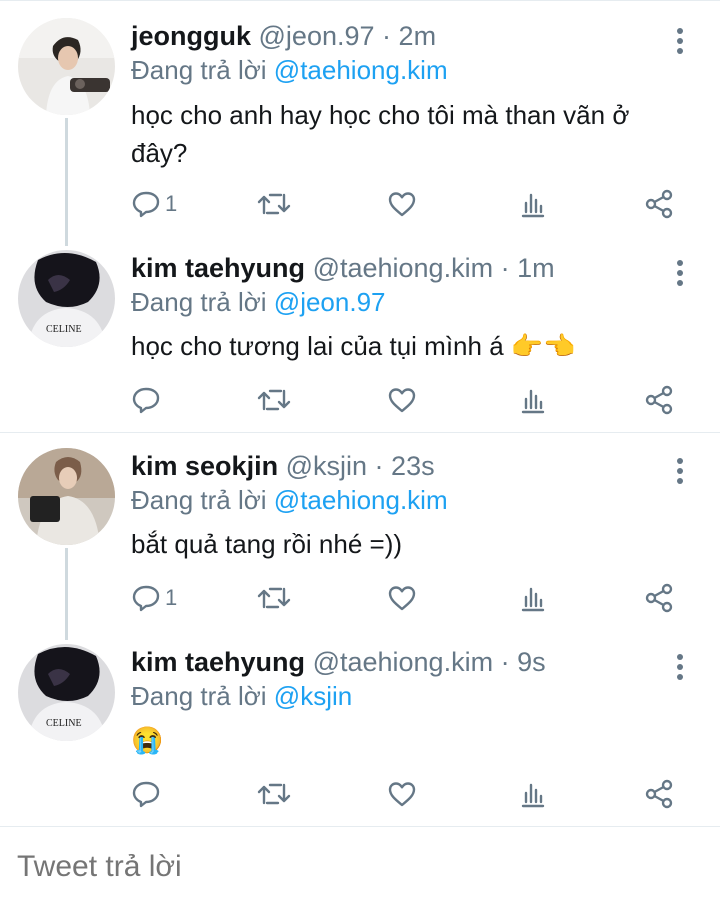 The image size is (720, 910). I want to click on display-name: kim seokjin, so click(204, 466).